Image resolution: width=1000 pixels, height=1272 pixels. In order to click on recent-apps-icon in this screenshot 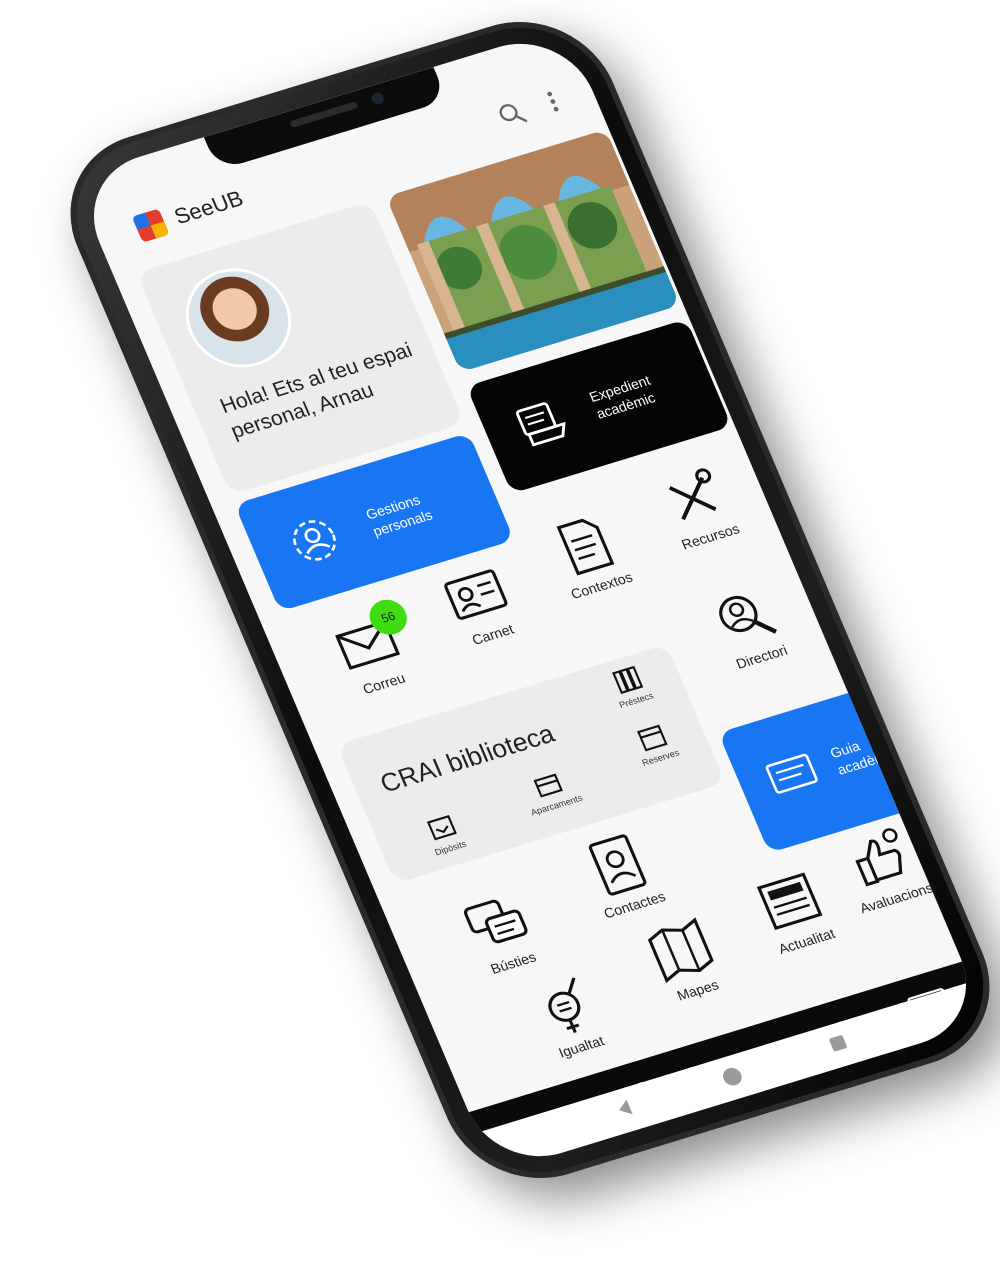, I will do `click(838, 1043)`.